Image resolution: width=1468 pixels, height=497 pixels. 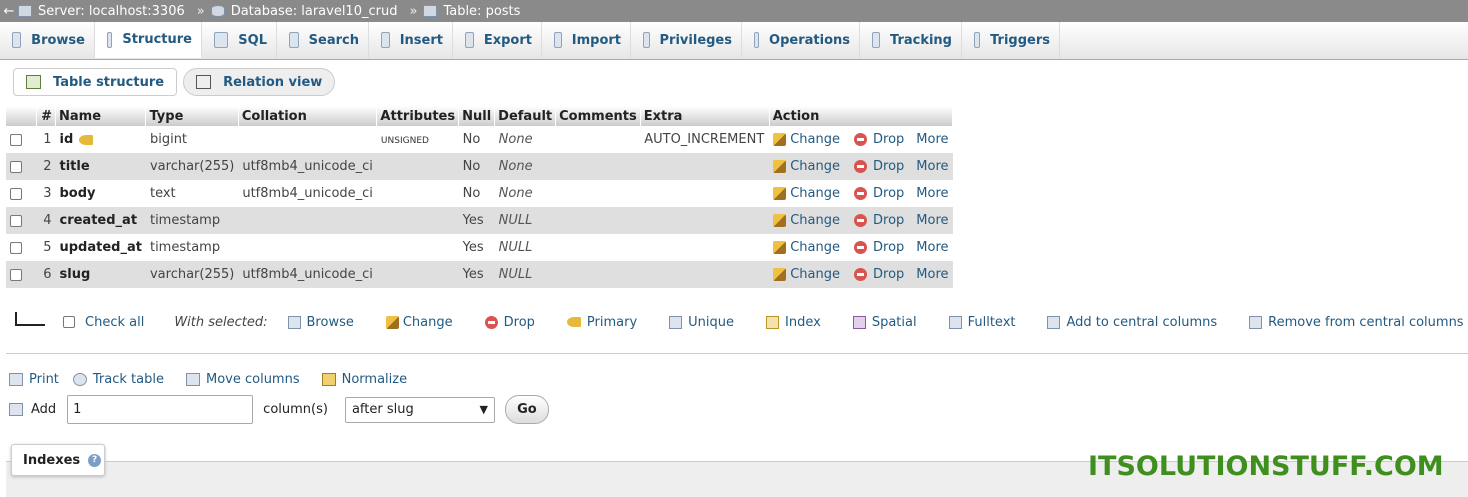 I want to click on tab-import: Import, so click(x=586, y=40).